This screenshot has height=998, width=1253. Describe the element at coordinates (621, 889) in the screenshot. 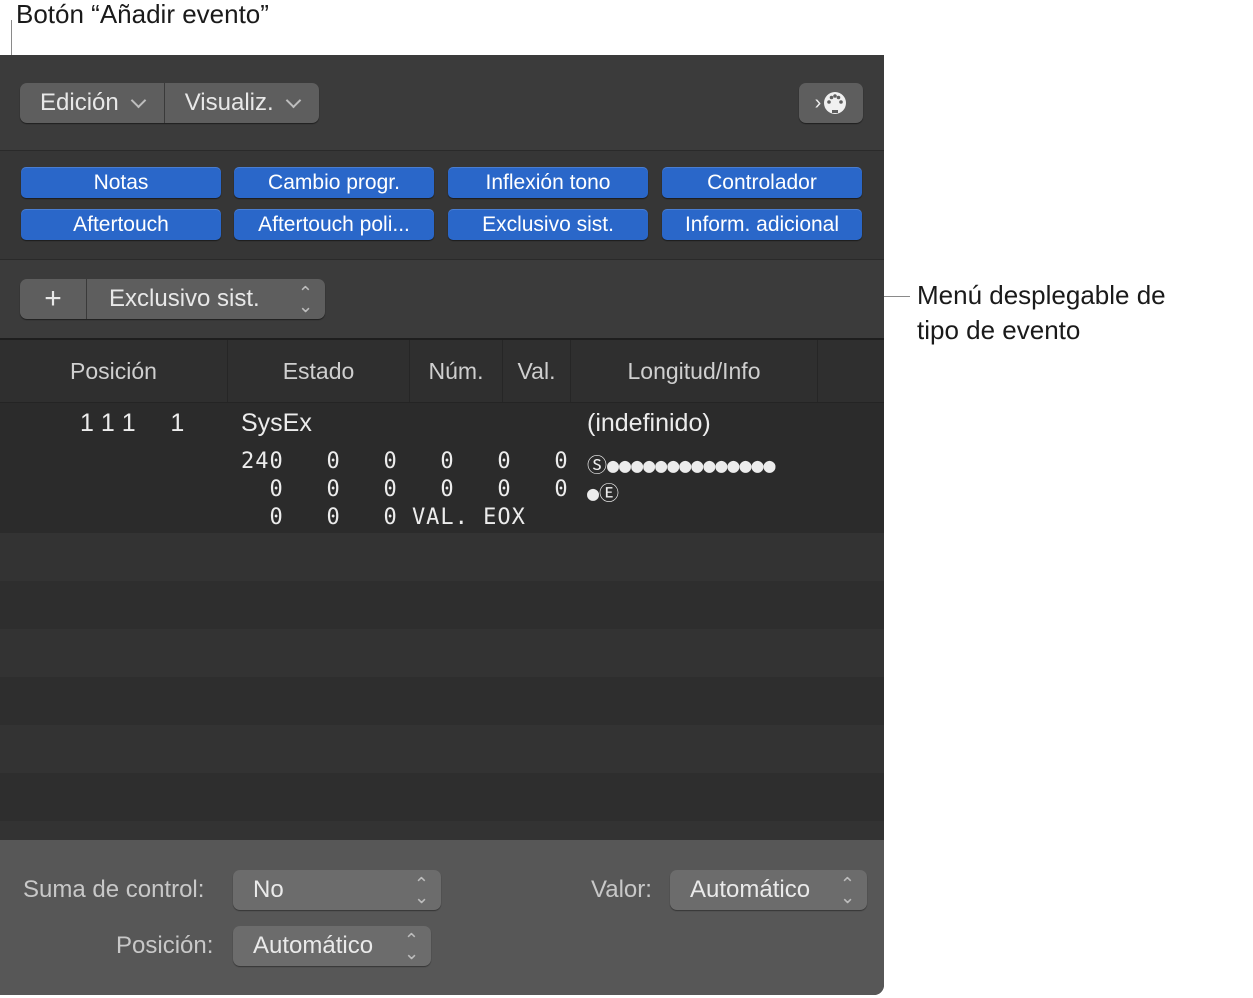

I see `value-label: Valor:` at that location.